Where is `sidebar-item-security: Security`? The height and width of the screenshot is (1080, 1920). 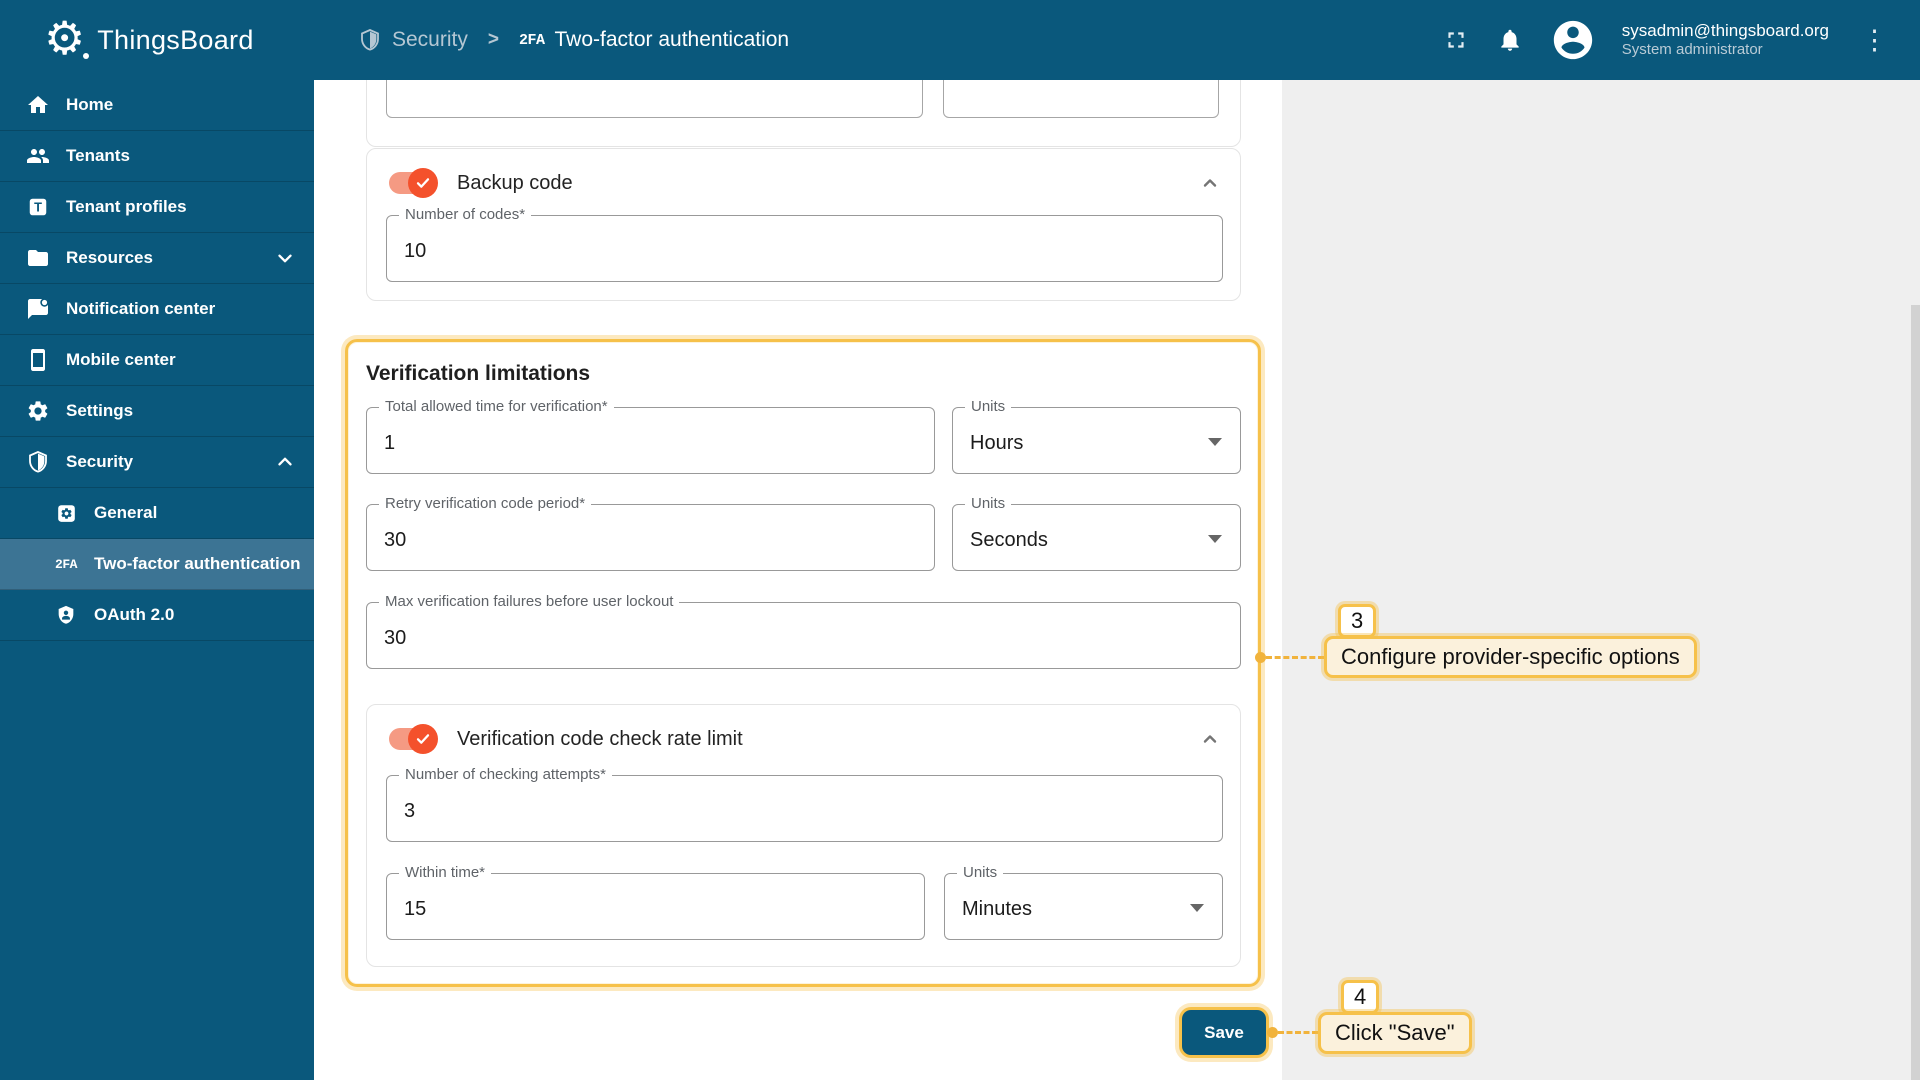
sidebar-item-security: Security is located at coordinates (157, 462).